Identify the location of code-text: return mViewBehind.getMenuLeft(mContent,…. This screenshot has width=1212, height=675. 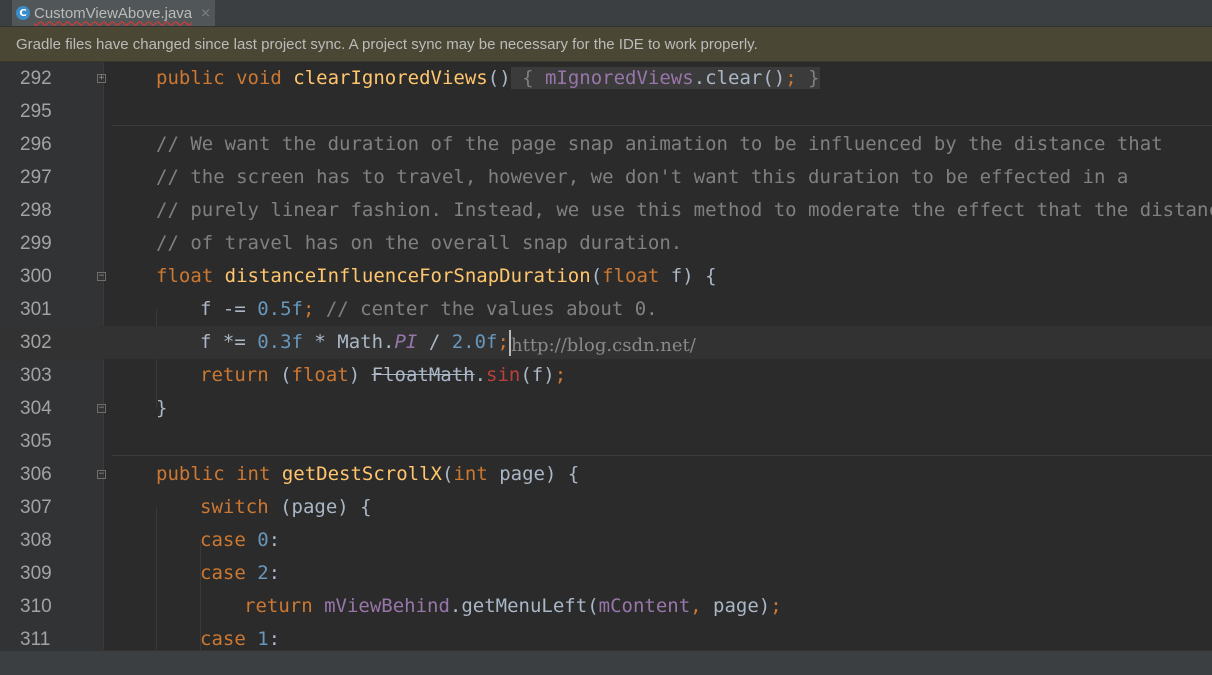
(513, 606).